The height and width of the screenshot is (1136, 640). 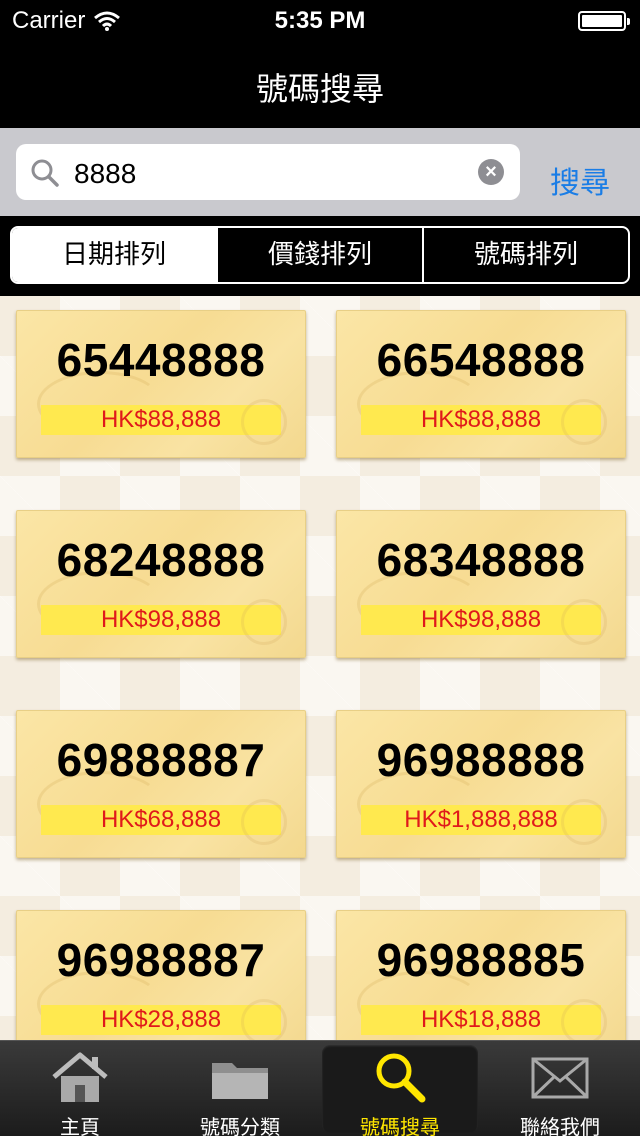 I want to click on card-price: HK$1,888,888, so click(x=481, y=820).